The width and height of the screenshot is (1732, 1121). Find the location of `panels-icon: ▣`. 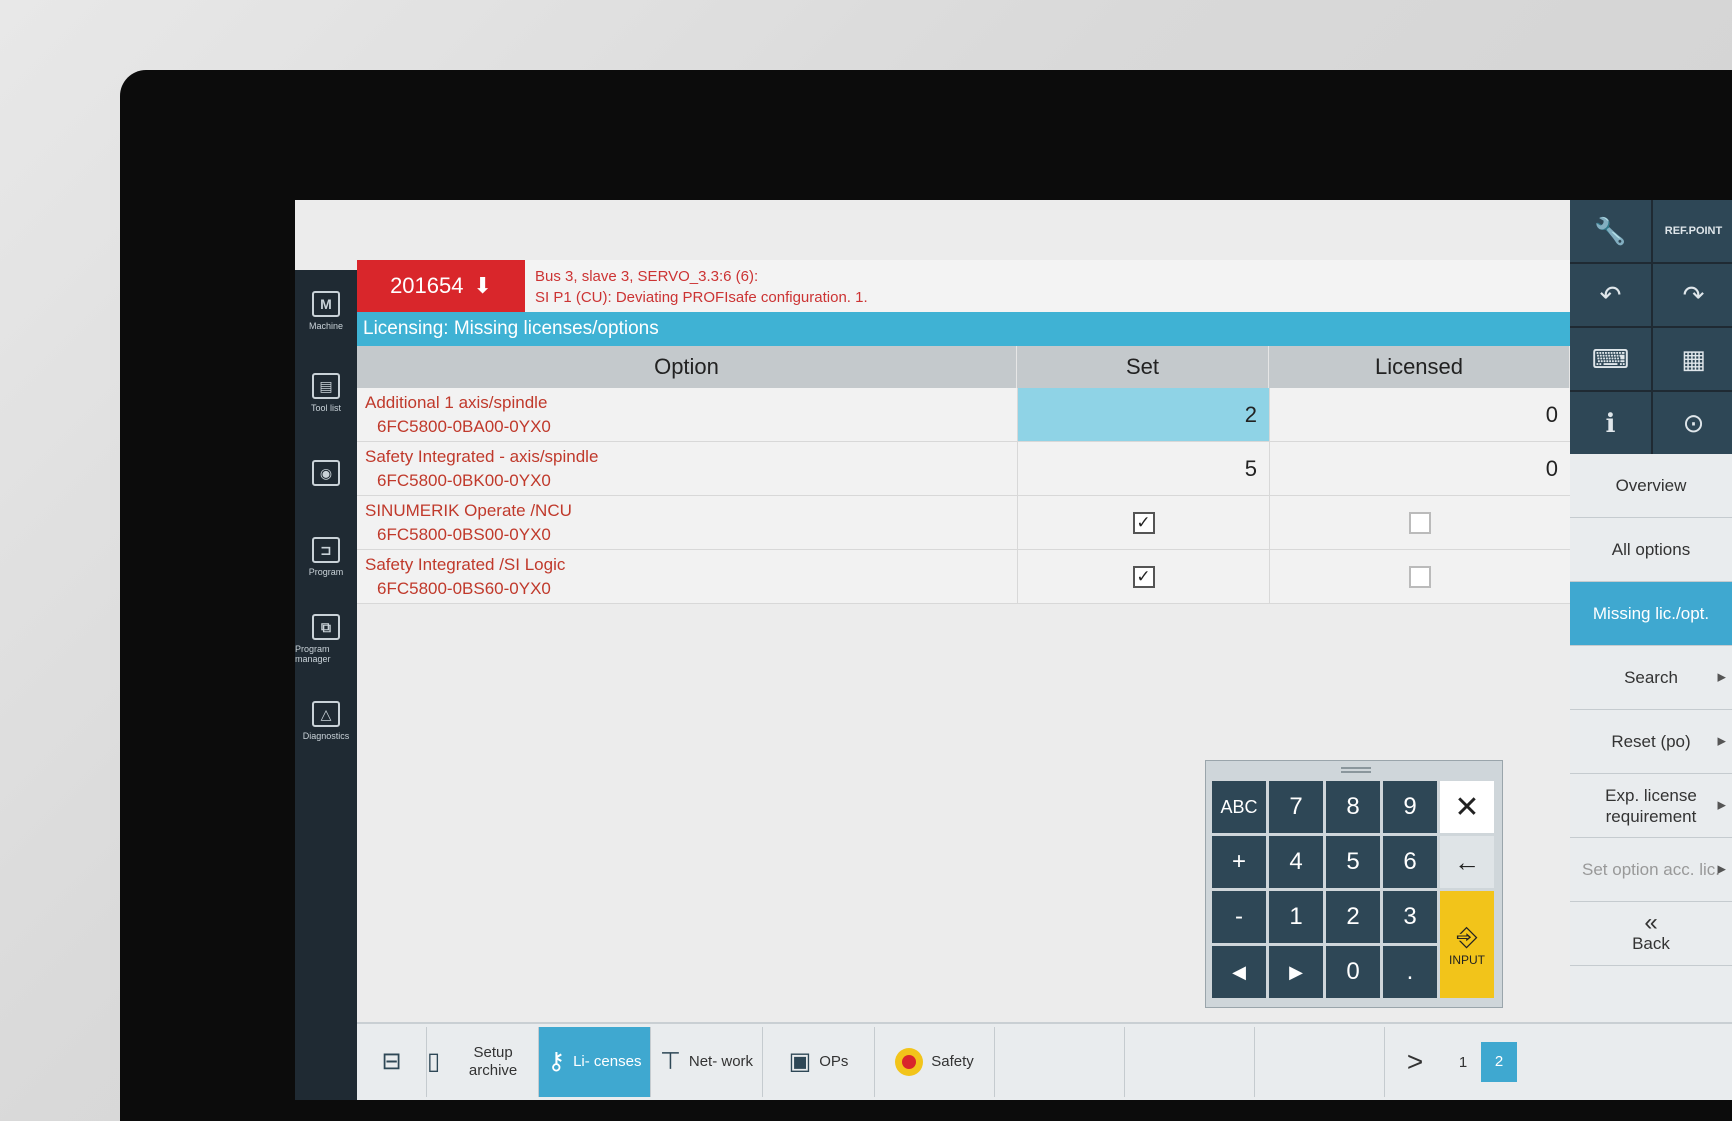

panels-icon: ▣ is located at coordinates (800, 1061).